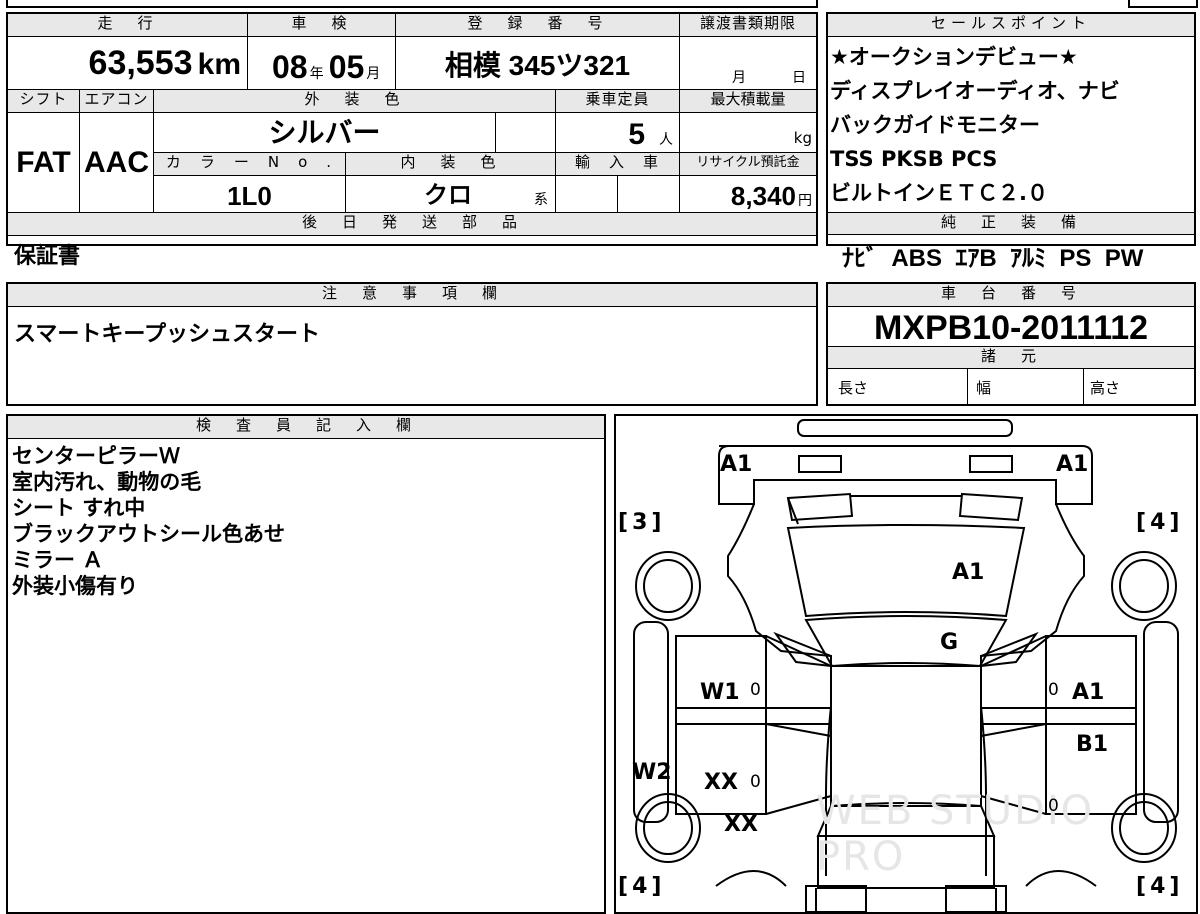 The height and width of the screenshot is (914, 1200). What do you see at coordinates (412, 344) in the screenshot?
I see `notes-box: 注 意 事 項 欄 スマートキープッシュスタート` at bounding box center [412, 344].